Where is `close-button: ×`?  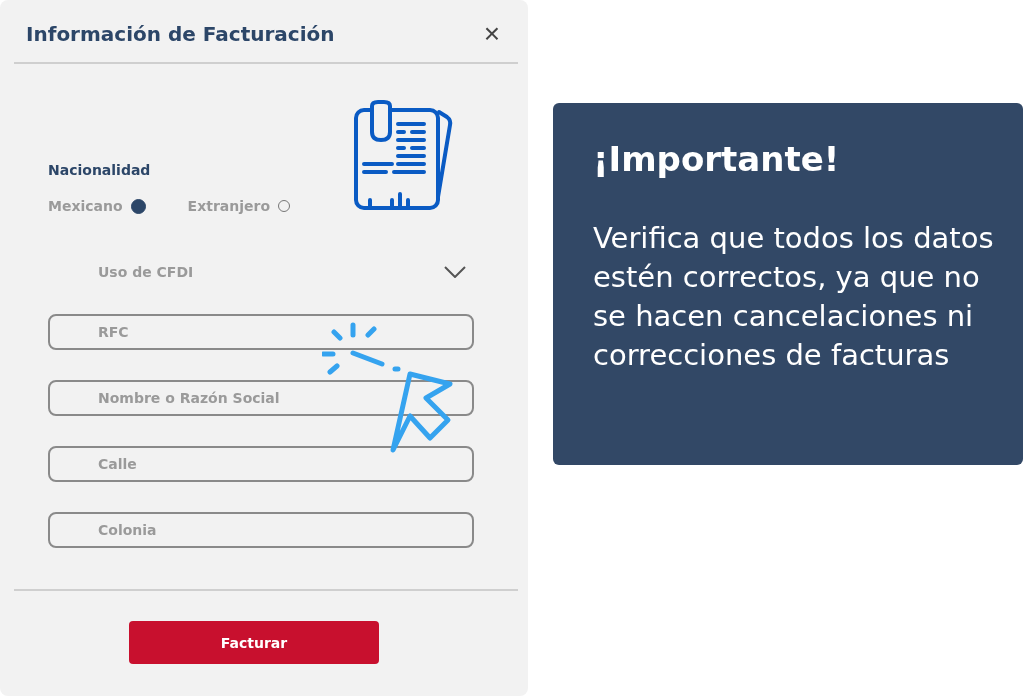 close-button: × is located at coordinates (491, 34).